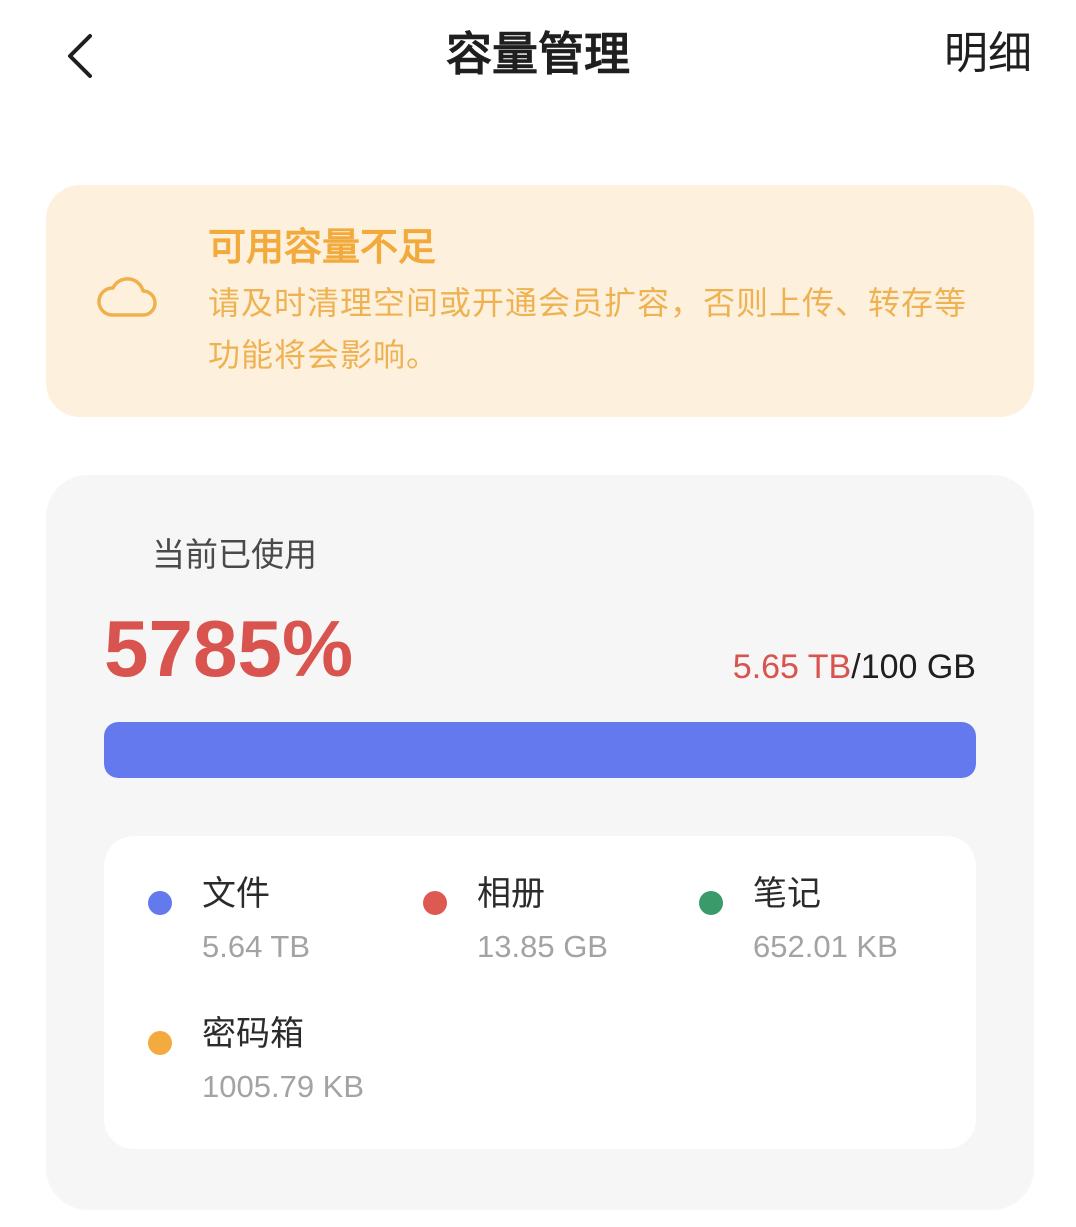  What do you see at coordinates (542, 946) in the screenshot?
I see `category-size: 13.85 GB` at bounding box center [542, 946].